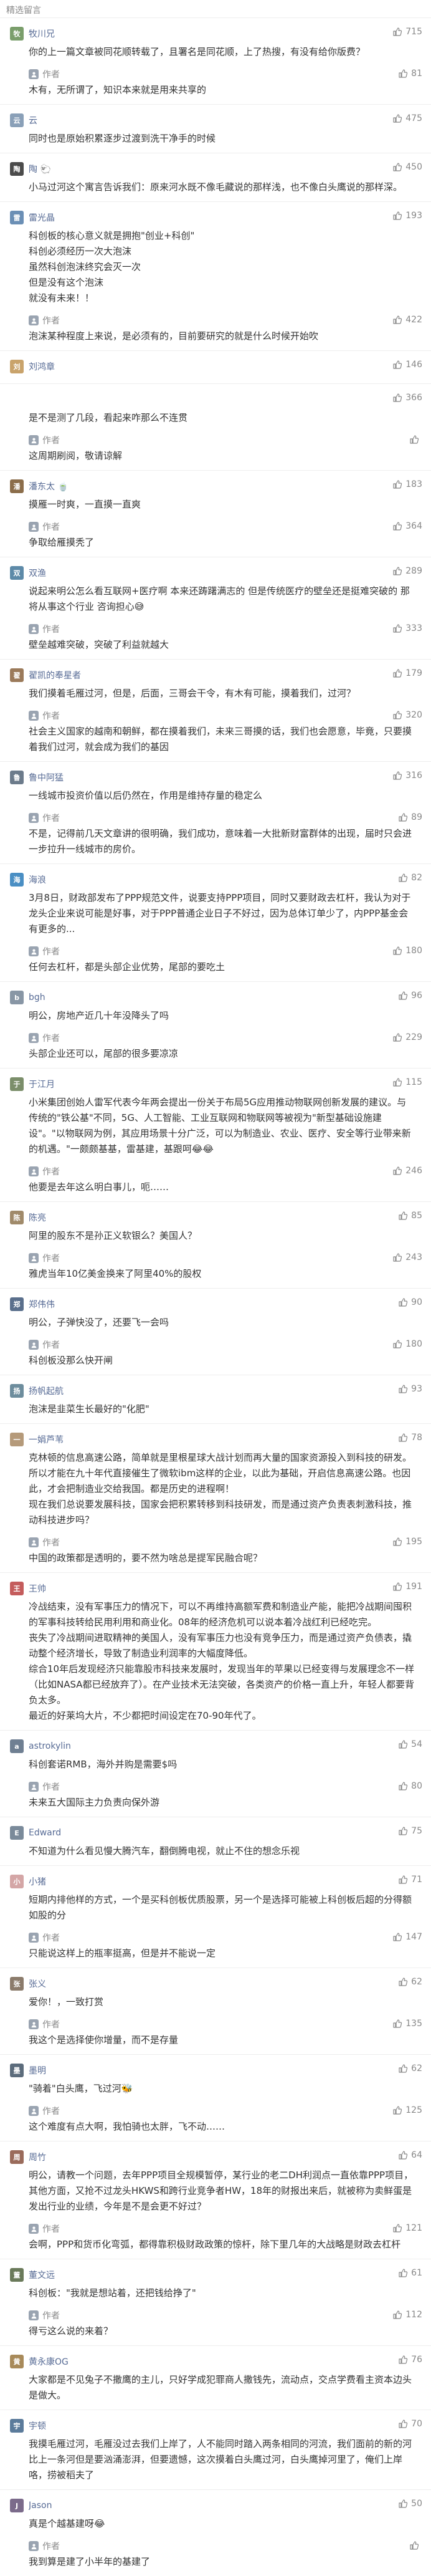  I want to click on like-button: 366, so click(407, 398).